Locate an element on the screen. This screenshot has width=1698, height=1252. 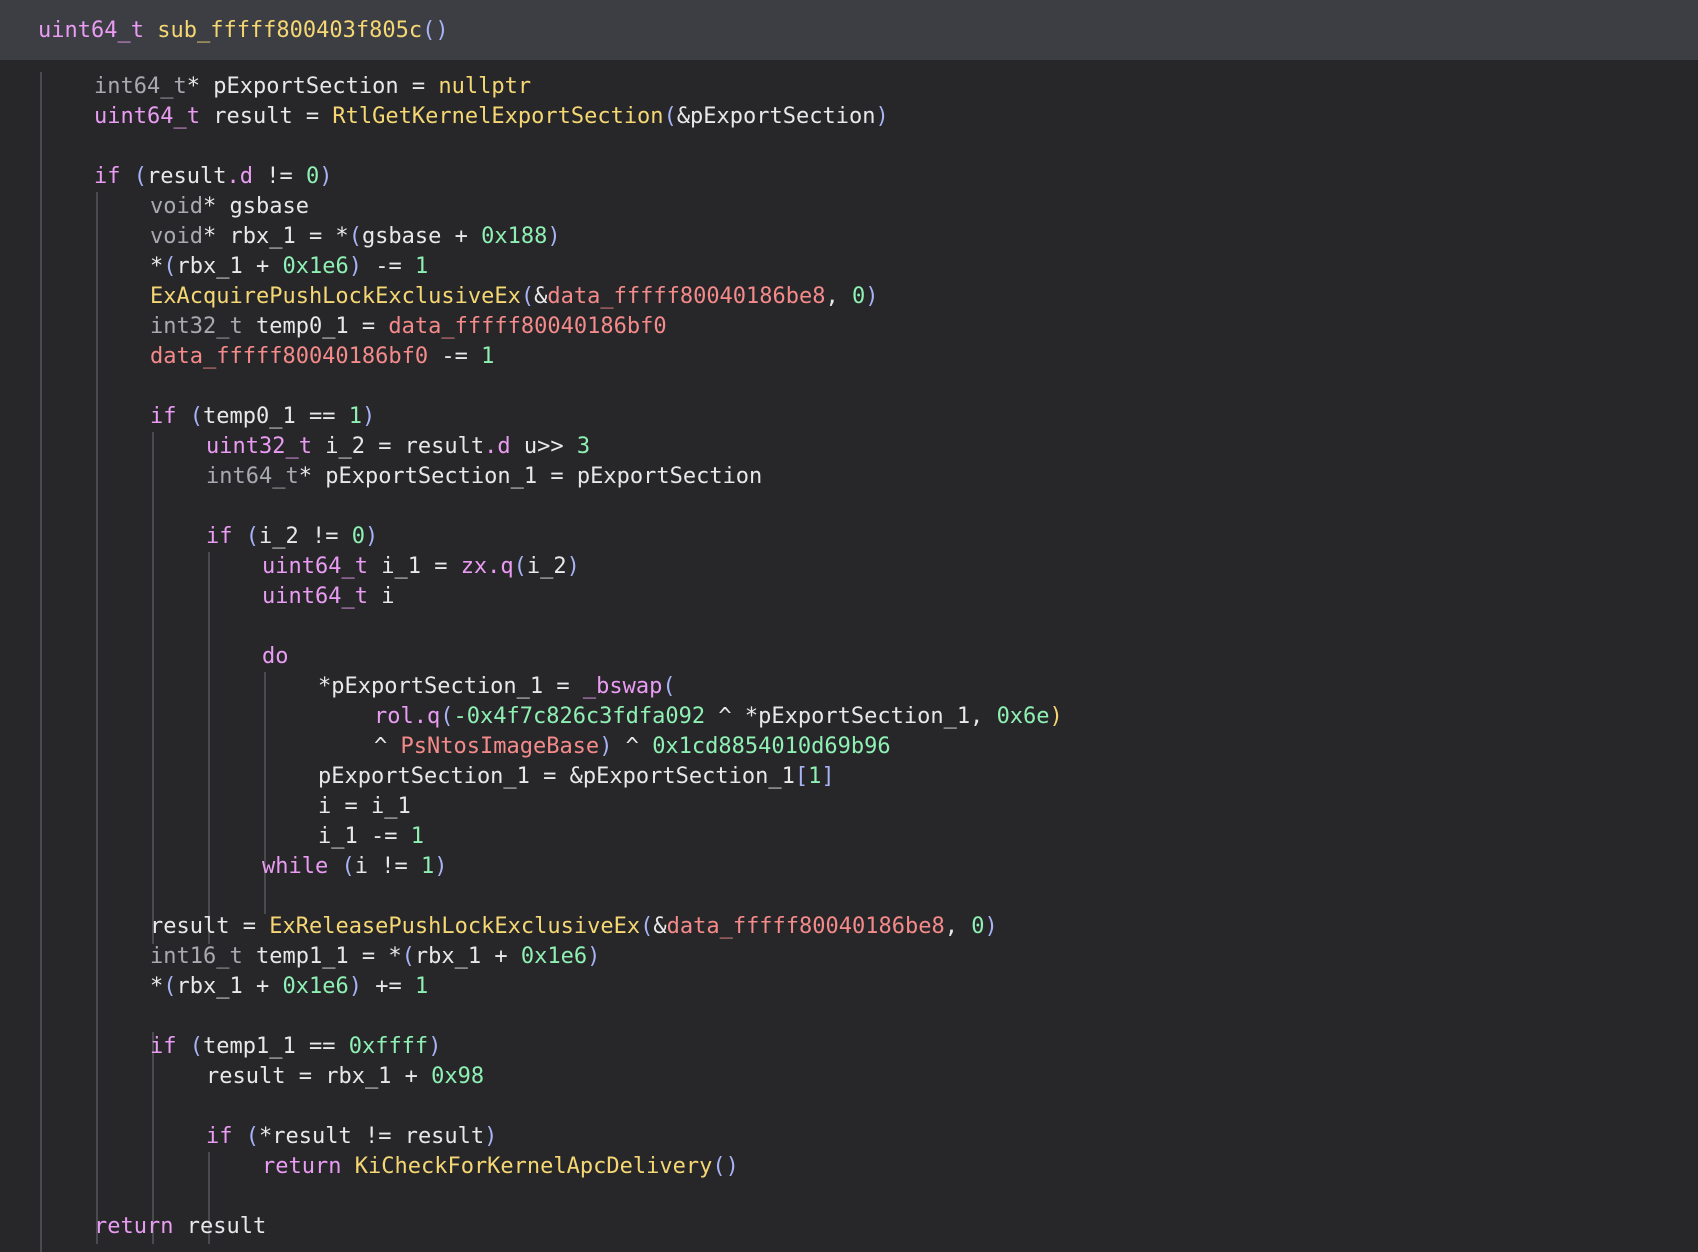
code-line: if (temp0_1 == 1) is located at coordinates (262, 417).